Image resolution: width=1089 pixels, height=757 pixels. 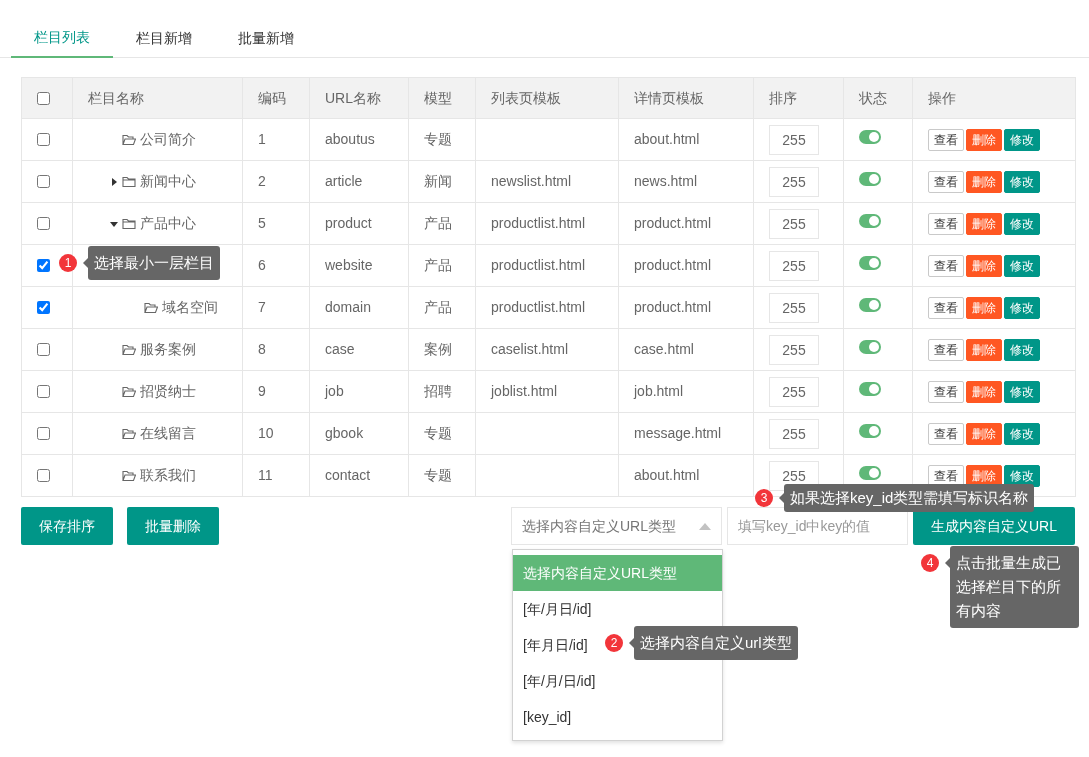 I want to click on column-header: 状态, so click(x=873, y=97).